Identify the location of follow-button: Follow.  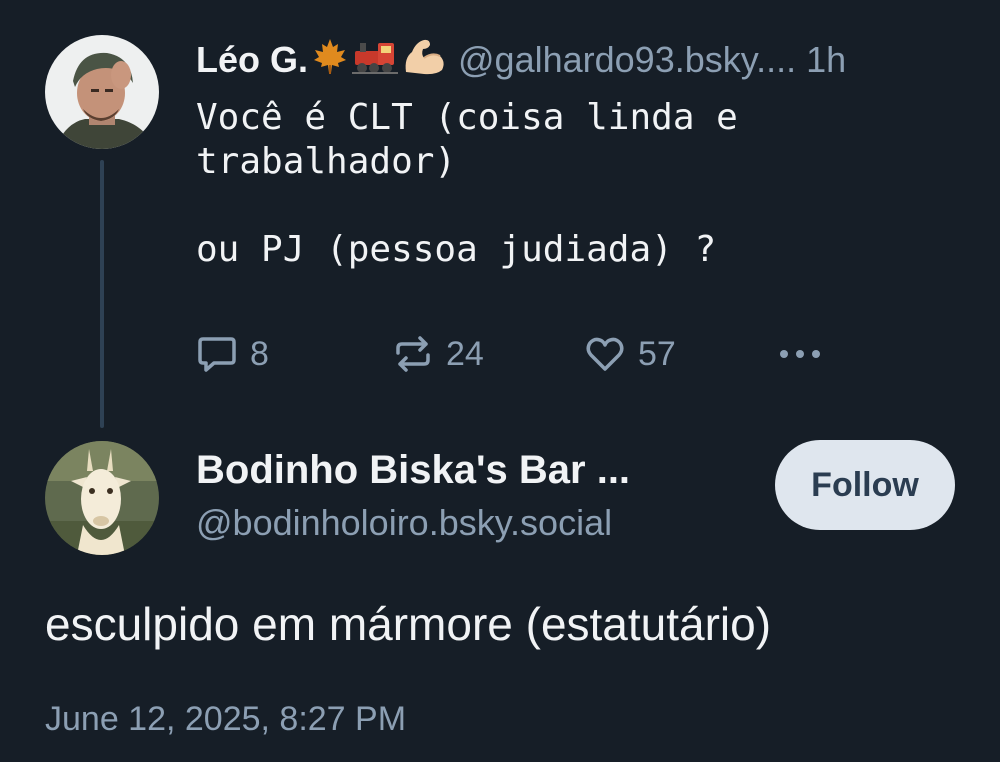
(865, 485).